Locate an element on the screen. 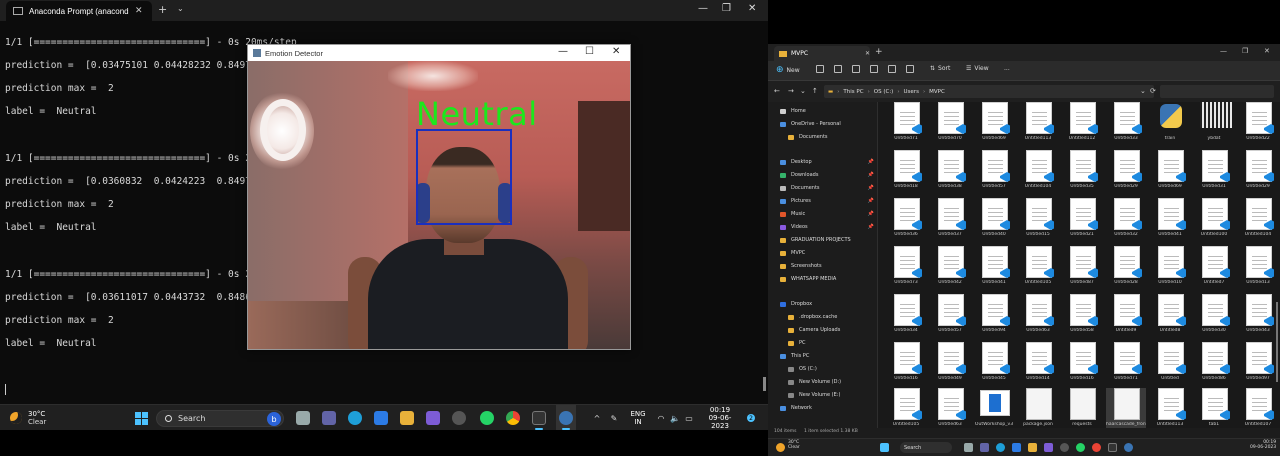 The image size is (1280, 456). task-view-button is located at coordinates (303, 417).